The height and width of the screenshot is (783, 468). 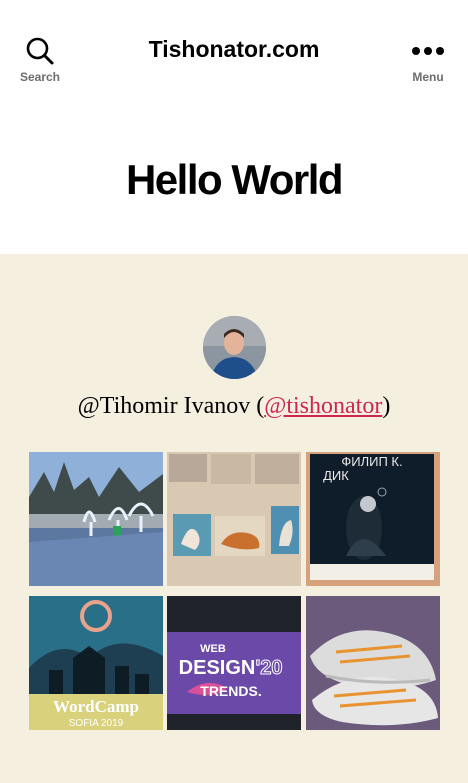 I want to click on more-horizontal-icon, so click(x=428, y=51).